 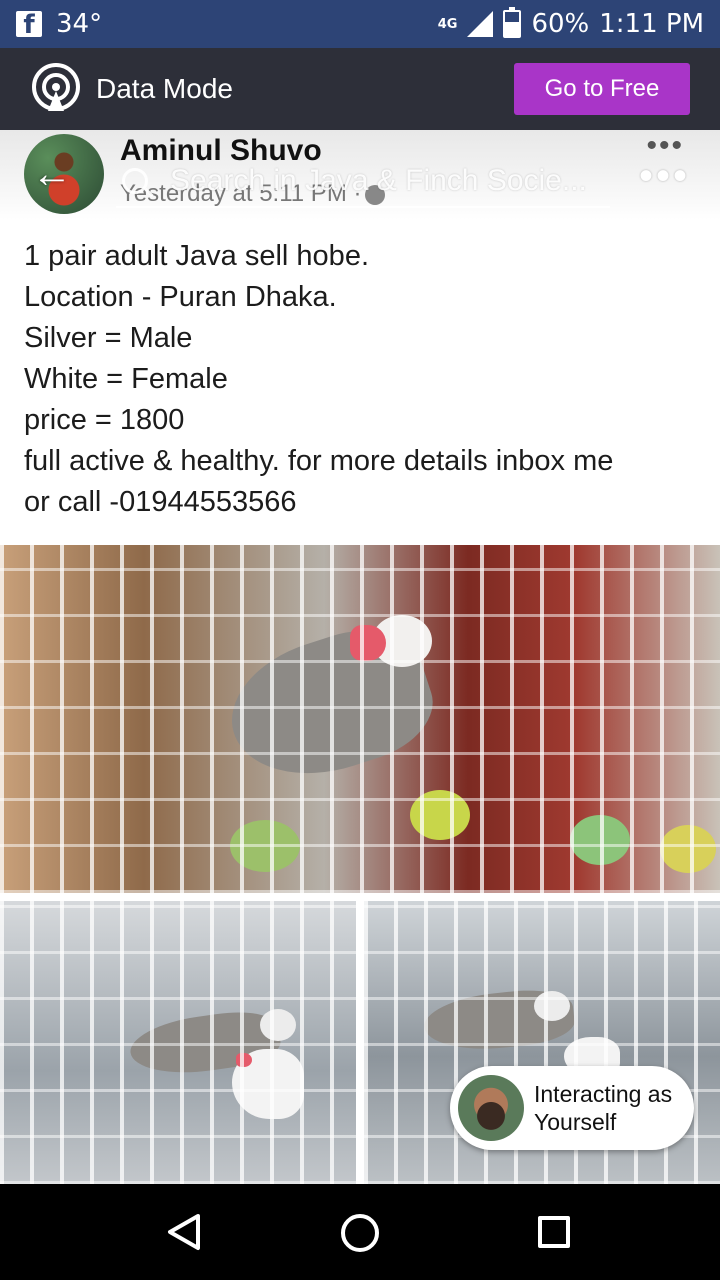 What do you see at coordinates (108, 338) in the screenshot?
I see `post-line: Silver = Male` at bounding box center [108, 338].